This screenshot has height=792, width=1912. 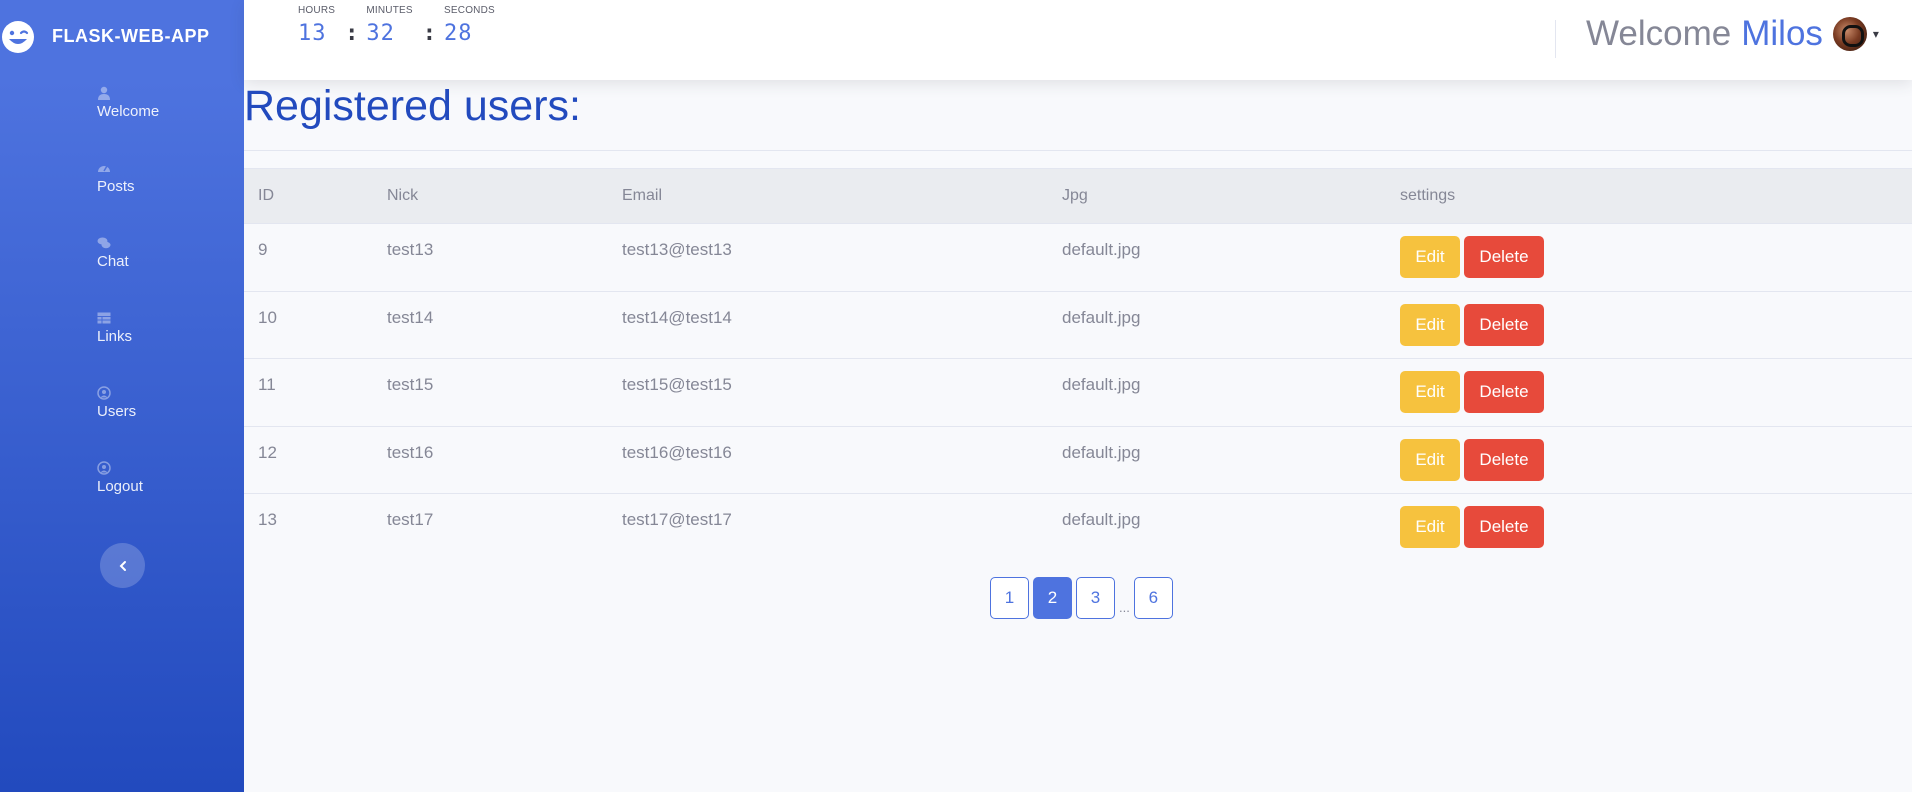 I want to click on cell-id: 10, so click(x=267, y=317).